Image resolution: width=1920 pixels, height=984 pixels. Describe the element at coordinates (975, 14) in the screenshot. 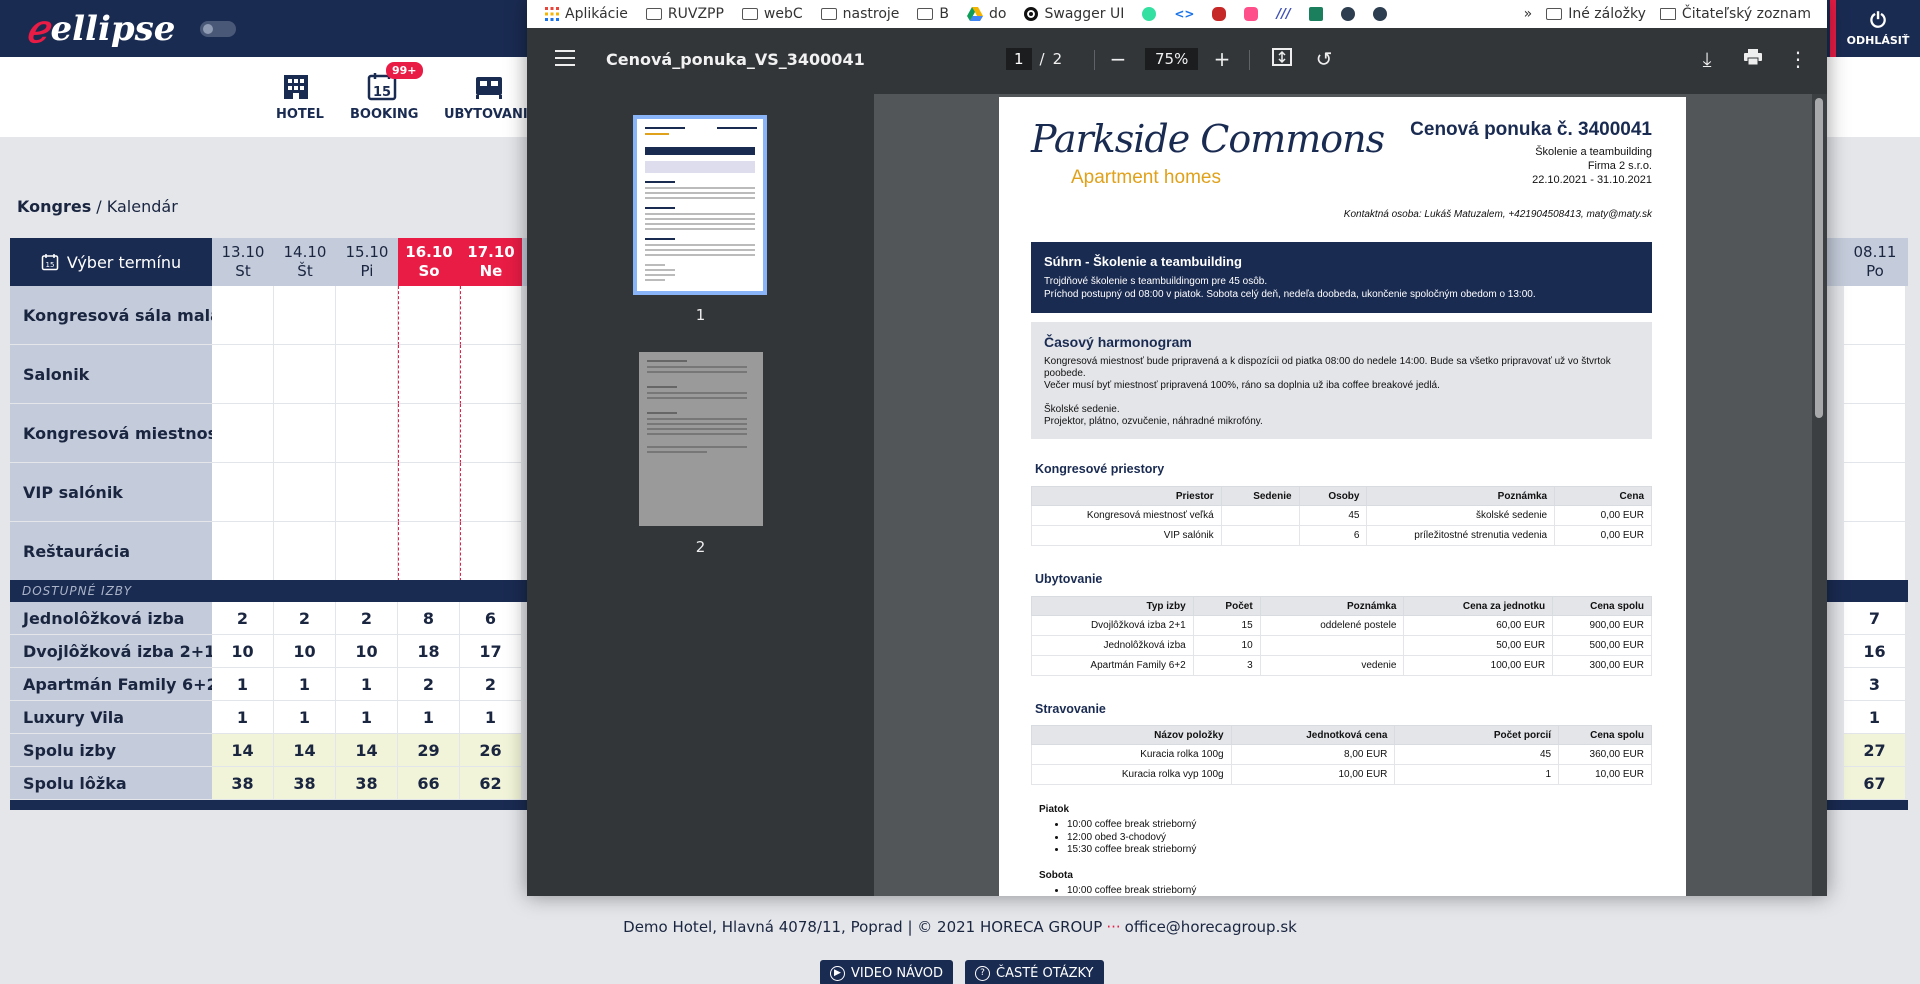

I see `drive-icon` at that location.